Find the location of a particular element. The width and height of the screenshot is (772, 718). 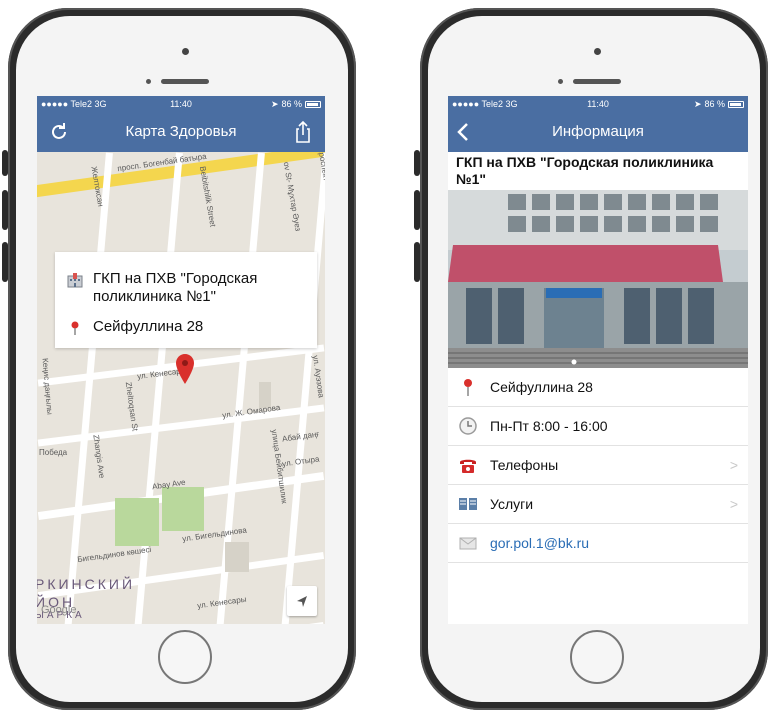

card-address-row: Сейфуллина 28 is located at coordinates (135, 327).